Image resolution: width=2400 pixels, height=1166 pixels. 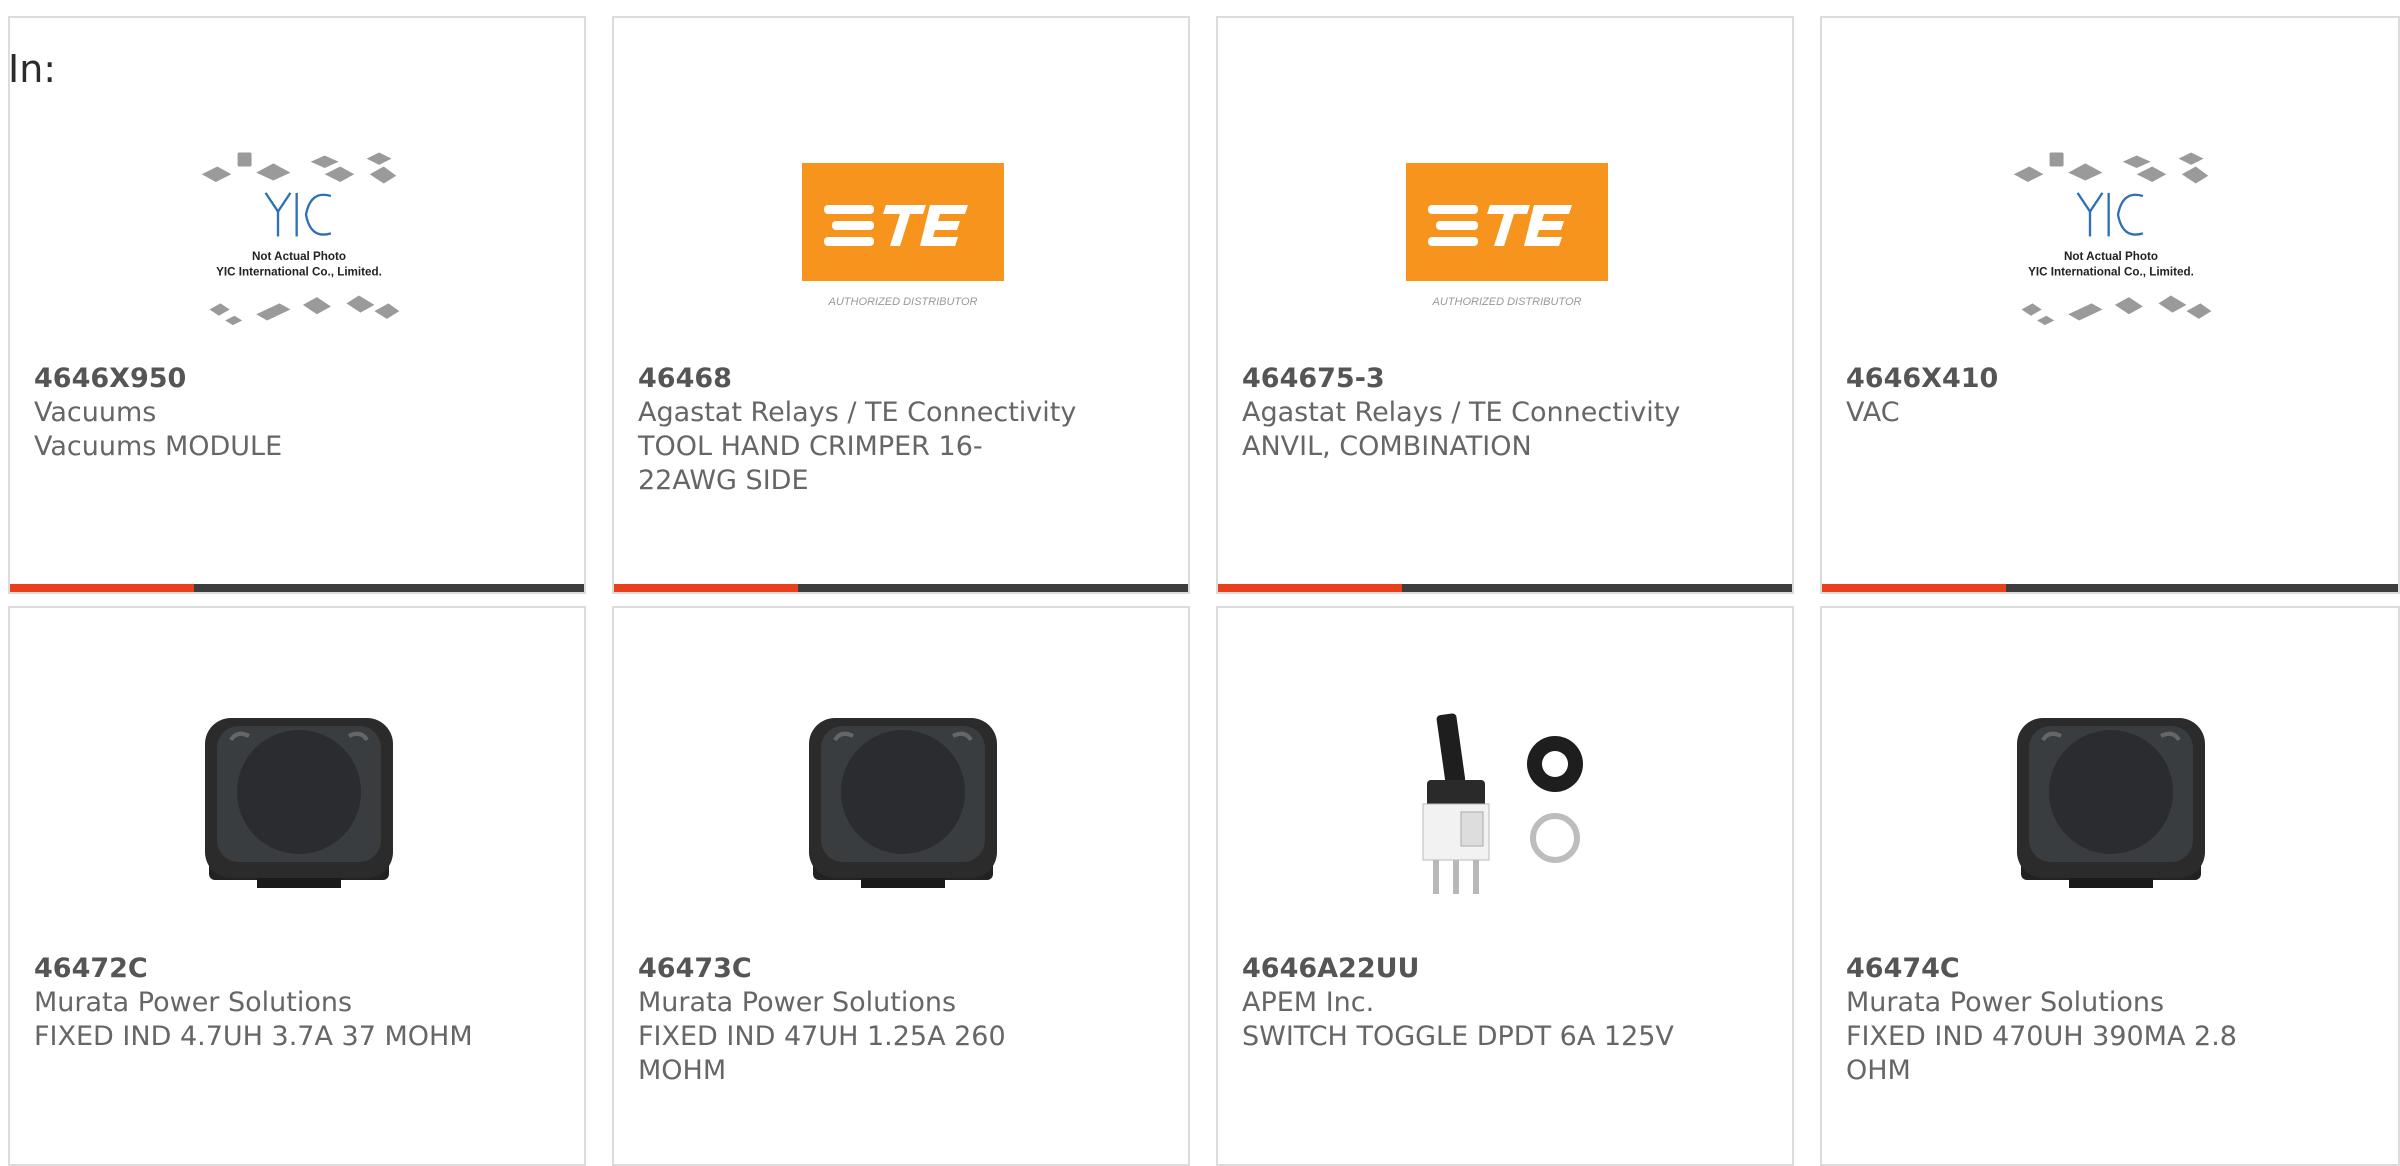 What do you see at coordinates (32, 69) in the screenshot?
I see `filter-label: In:` at bounding box center [32, 69].